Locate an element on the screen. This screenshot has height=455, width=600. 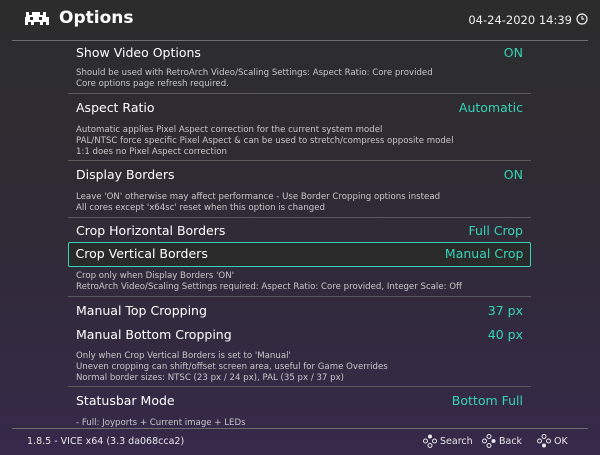
version-info: 1.8.5 - VICE x64 (3.3 da068cca2) is located at coordinates (106, 441).